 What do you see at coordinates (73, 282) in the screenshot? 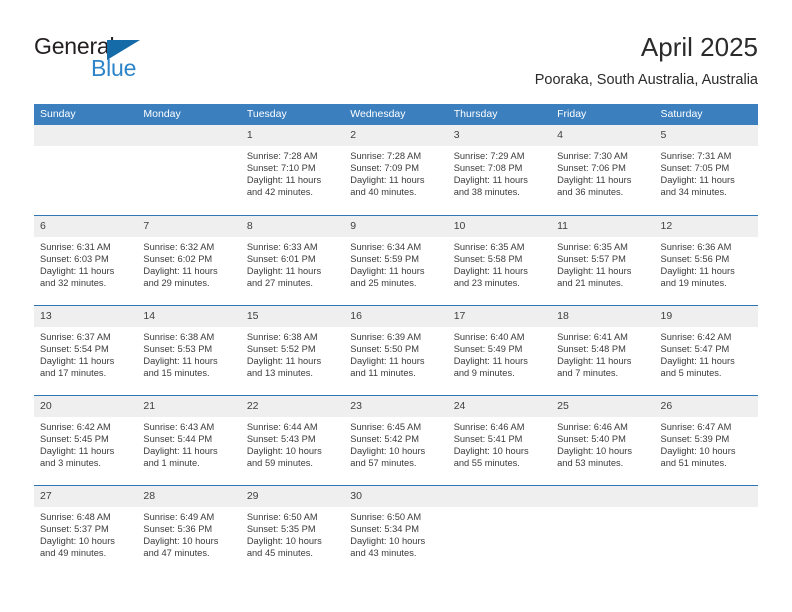
I see `day-daylight2-text: and 32 minutes.` at bounding box center [73, 282].